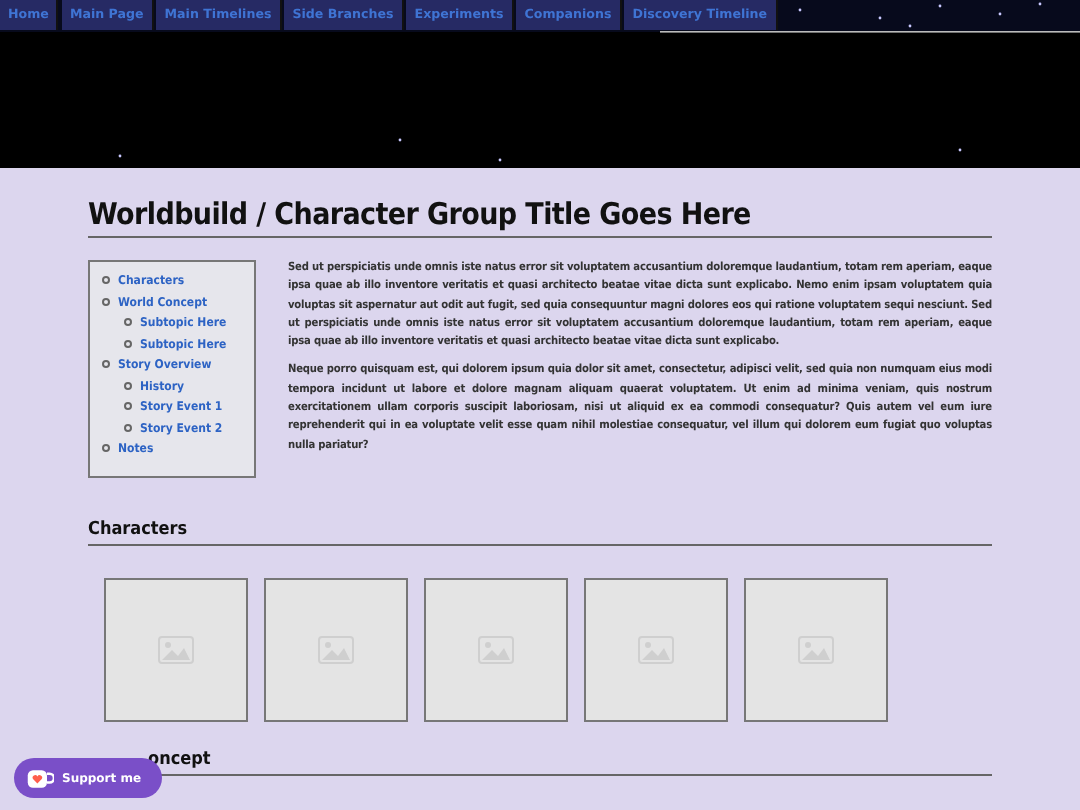  Describe the element at coordinates (540, 217) in the screenshot. I see `page-title: Worldbuild / Character Group Title Goes Here` at that location.